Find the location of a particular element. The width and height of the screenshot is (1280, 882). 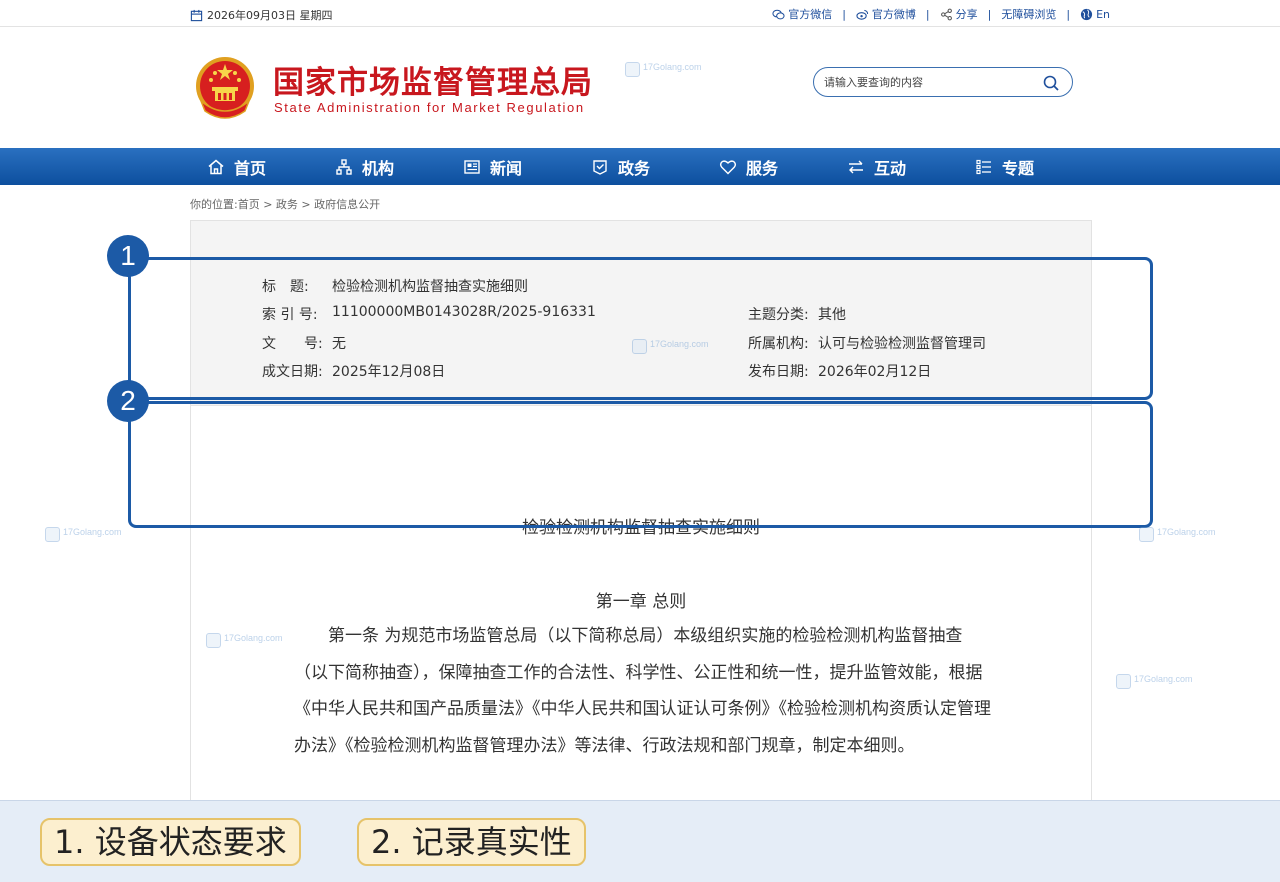

nav-label: 服务 is located at coordinates (762, 168).